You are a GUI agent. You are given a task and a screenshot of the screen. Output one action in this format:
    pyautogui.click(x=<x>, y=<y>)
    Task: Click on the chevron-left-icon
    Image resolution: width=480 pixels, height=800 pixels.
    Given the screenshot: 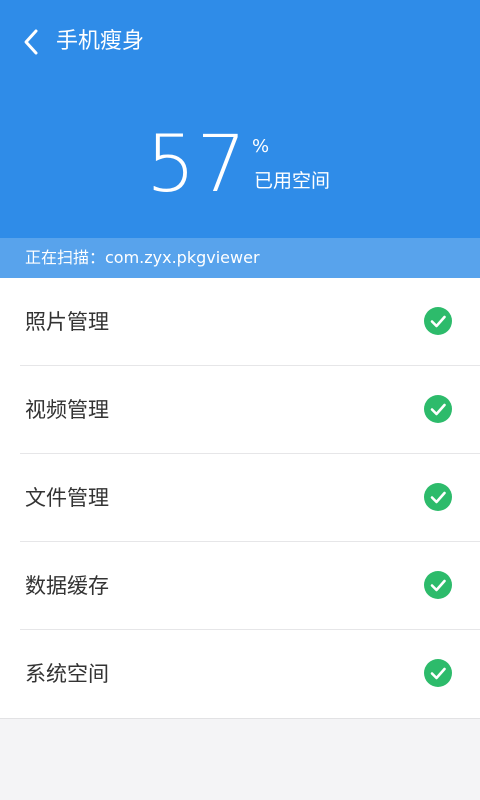 What is the action you would take?
    pyautogui.click(x=31, y=42)
    